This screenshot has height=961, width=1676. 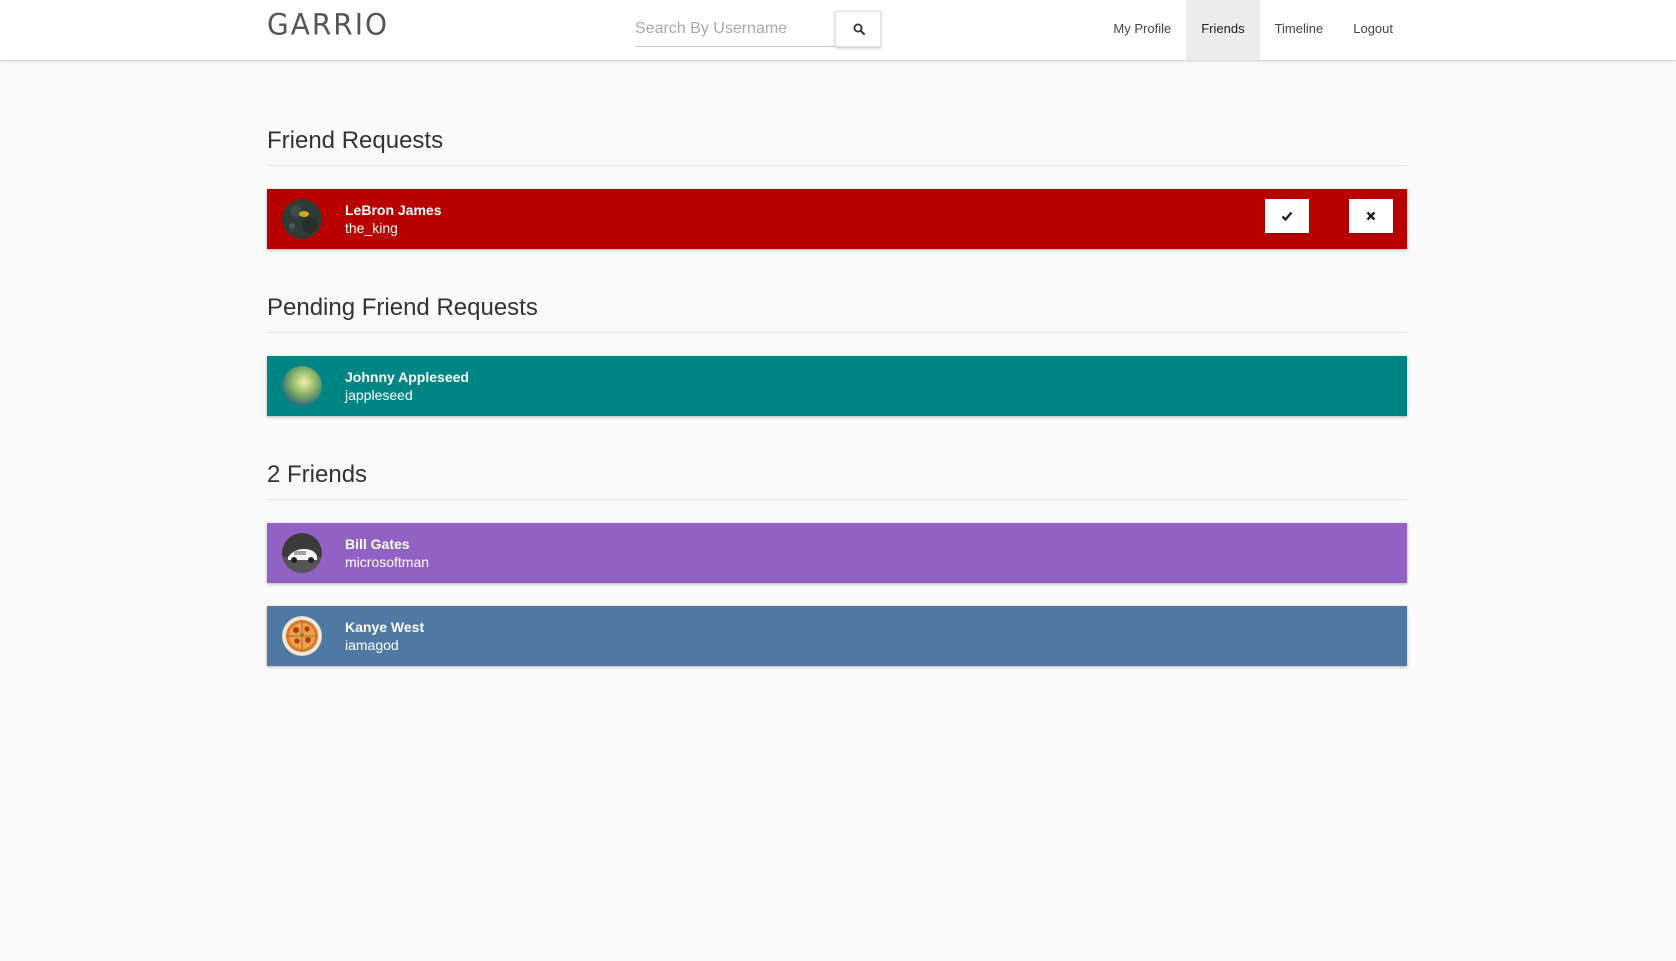 I want to click on search-bar, so click(x=758, y=29).